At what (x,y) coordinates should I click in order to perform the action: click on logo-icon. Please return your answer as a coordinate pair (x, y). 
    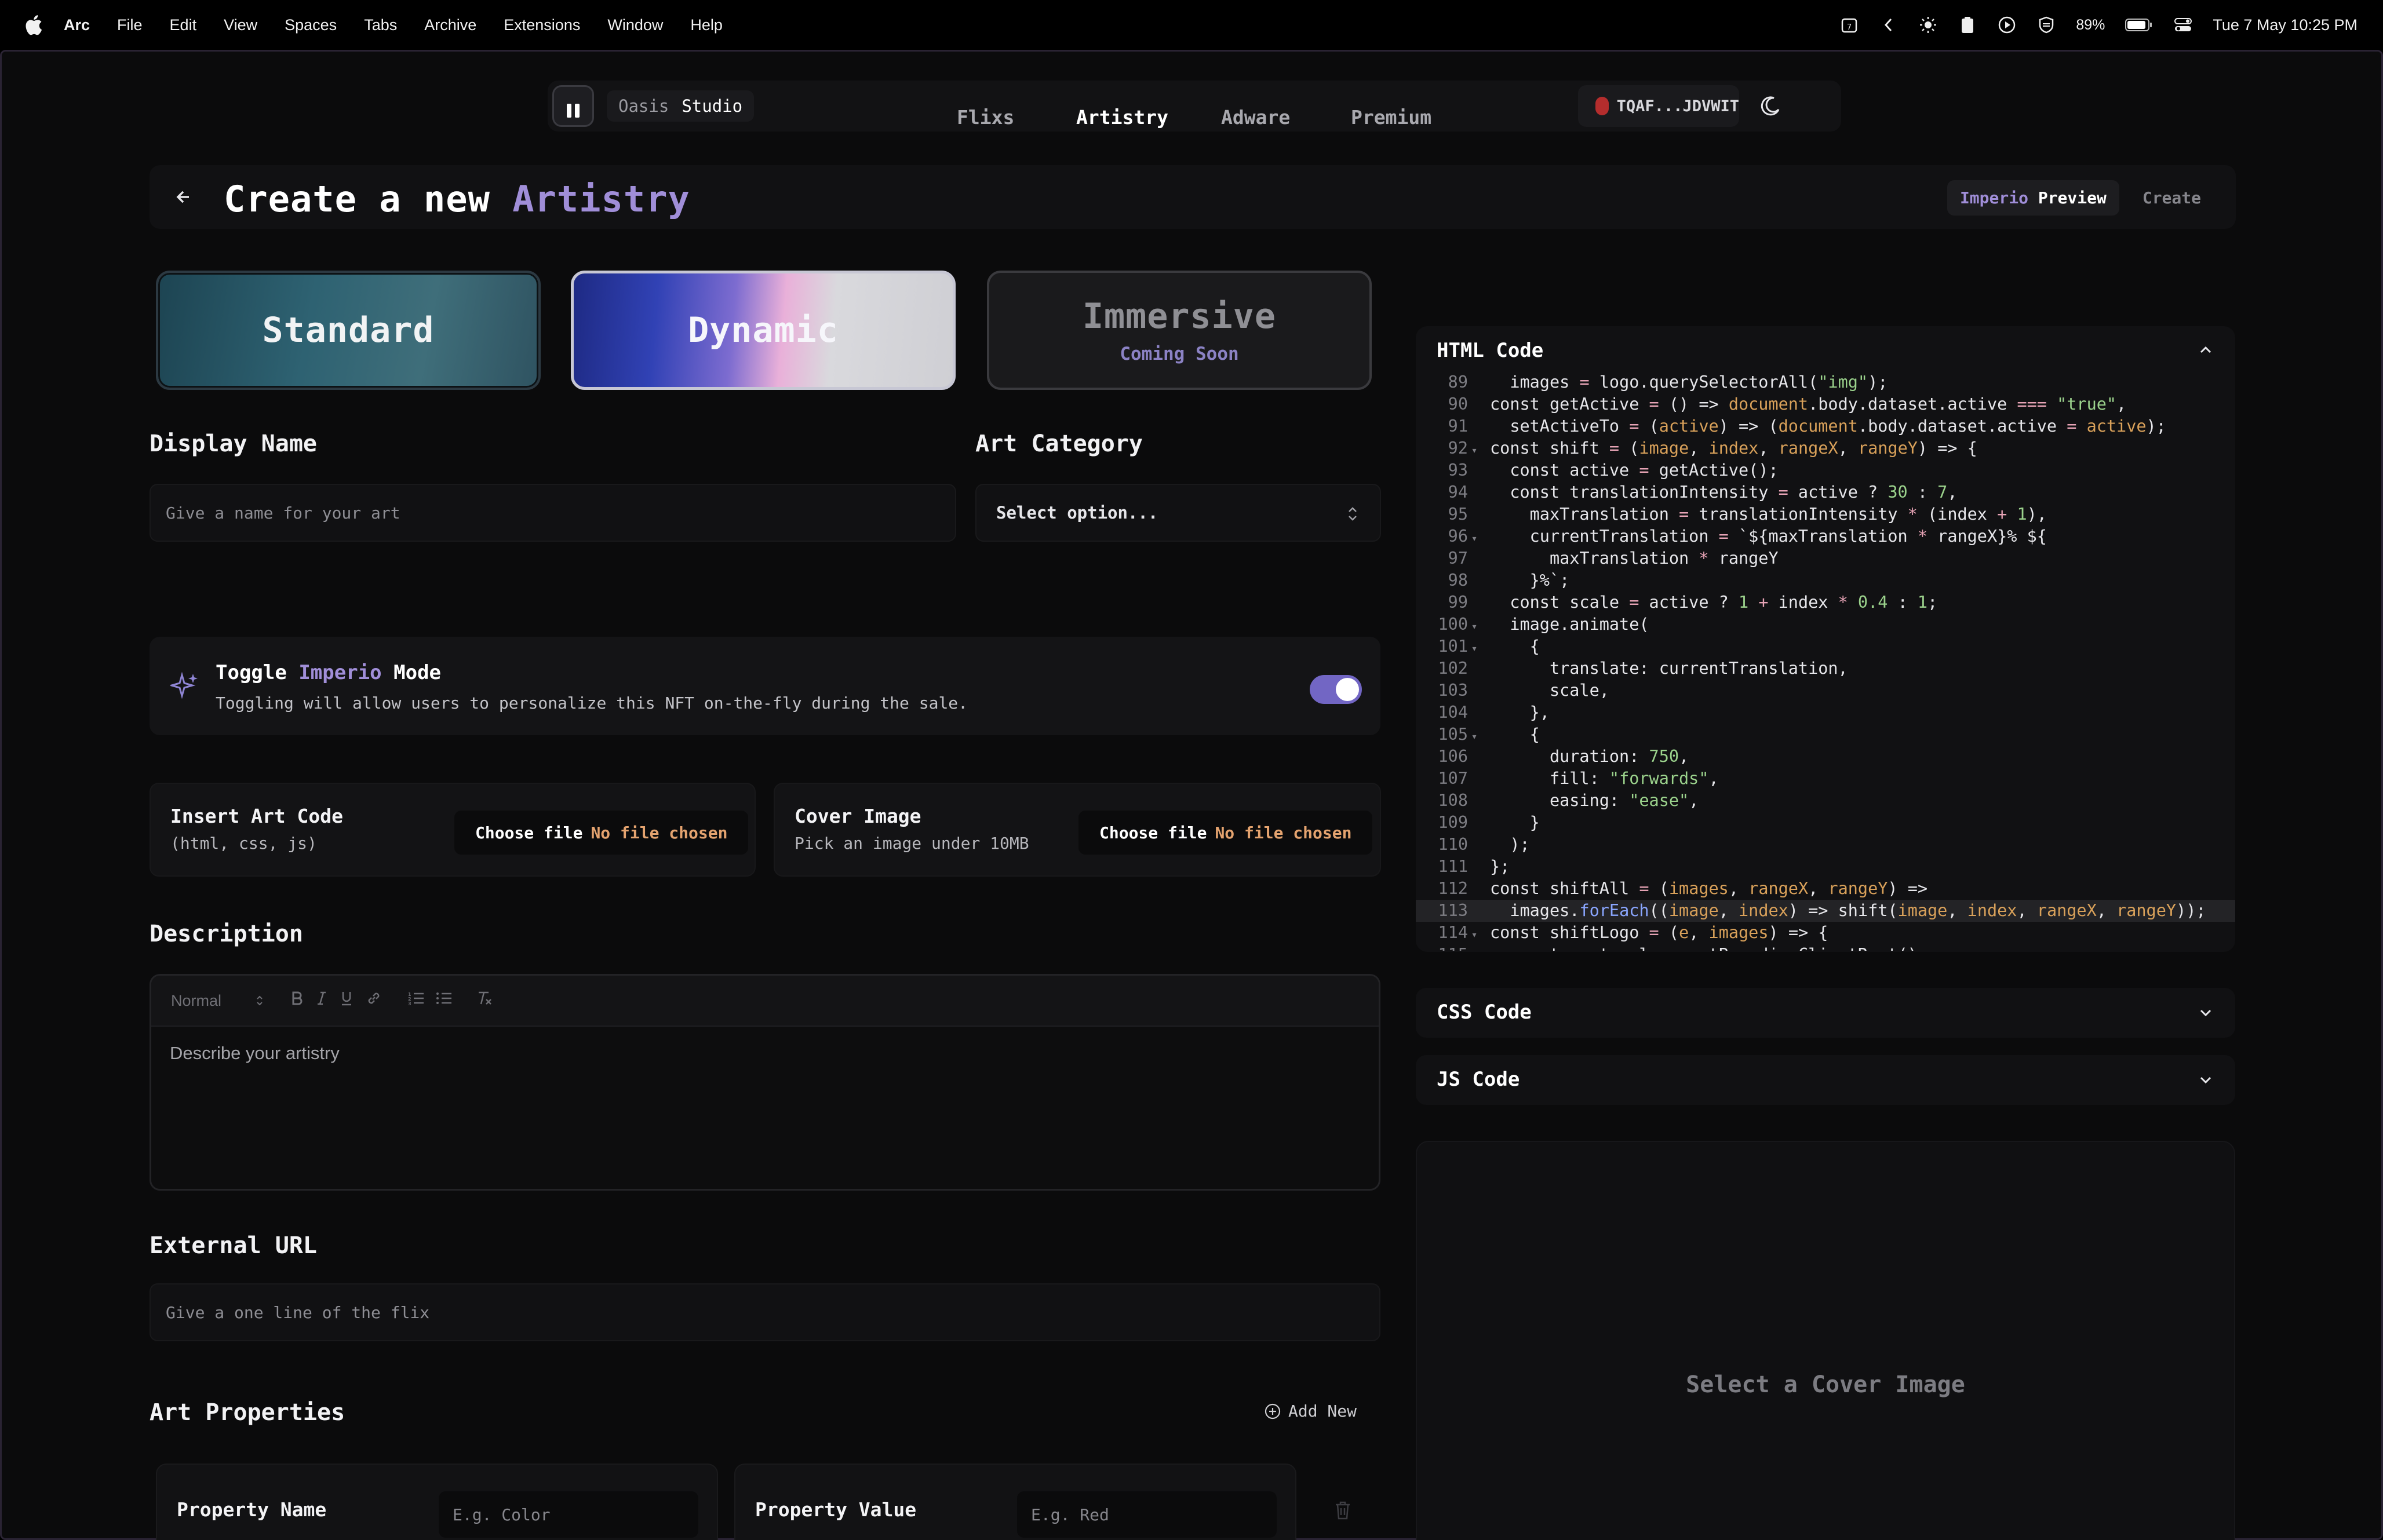
    Looking at the image, I should click on (573, 106).